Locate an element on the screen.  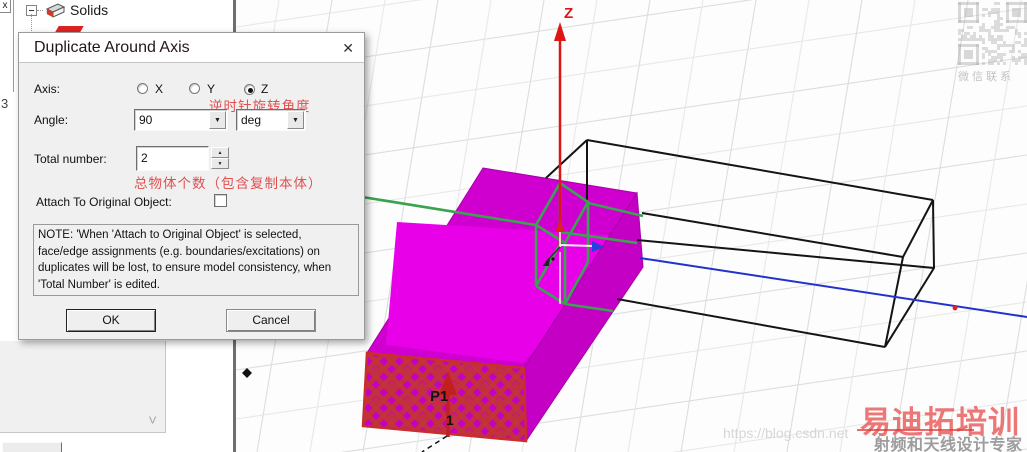
row-index-label: 3 is located at coordinates (5, 103).